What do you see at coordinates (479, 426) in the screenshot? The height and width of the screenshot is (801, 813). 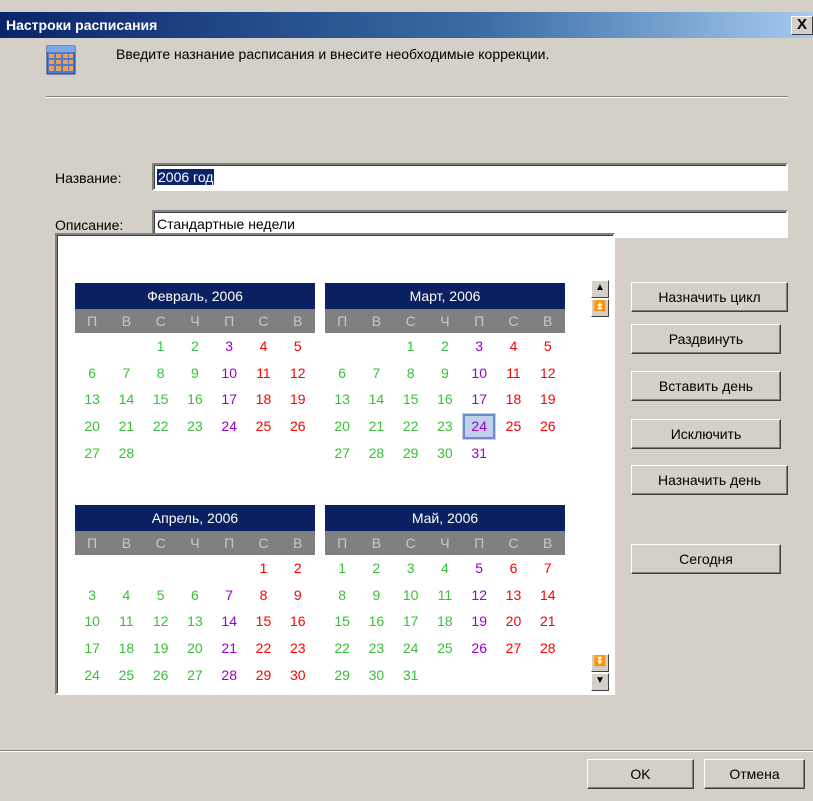 I see `today-day-cell: 24` at bounding box center [479, 426].